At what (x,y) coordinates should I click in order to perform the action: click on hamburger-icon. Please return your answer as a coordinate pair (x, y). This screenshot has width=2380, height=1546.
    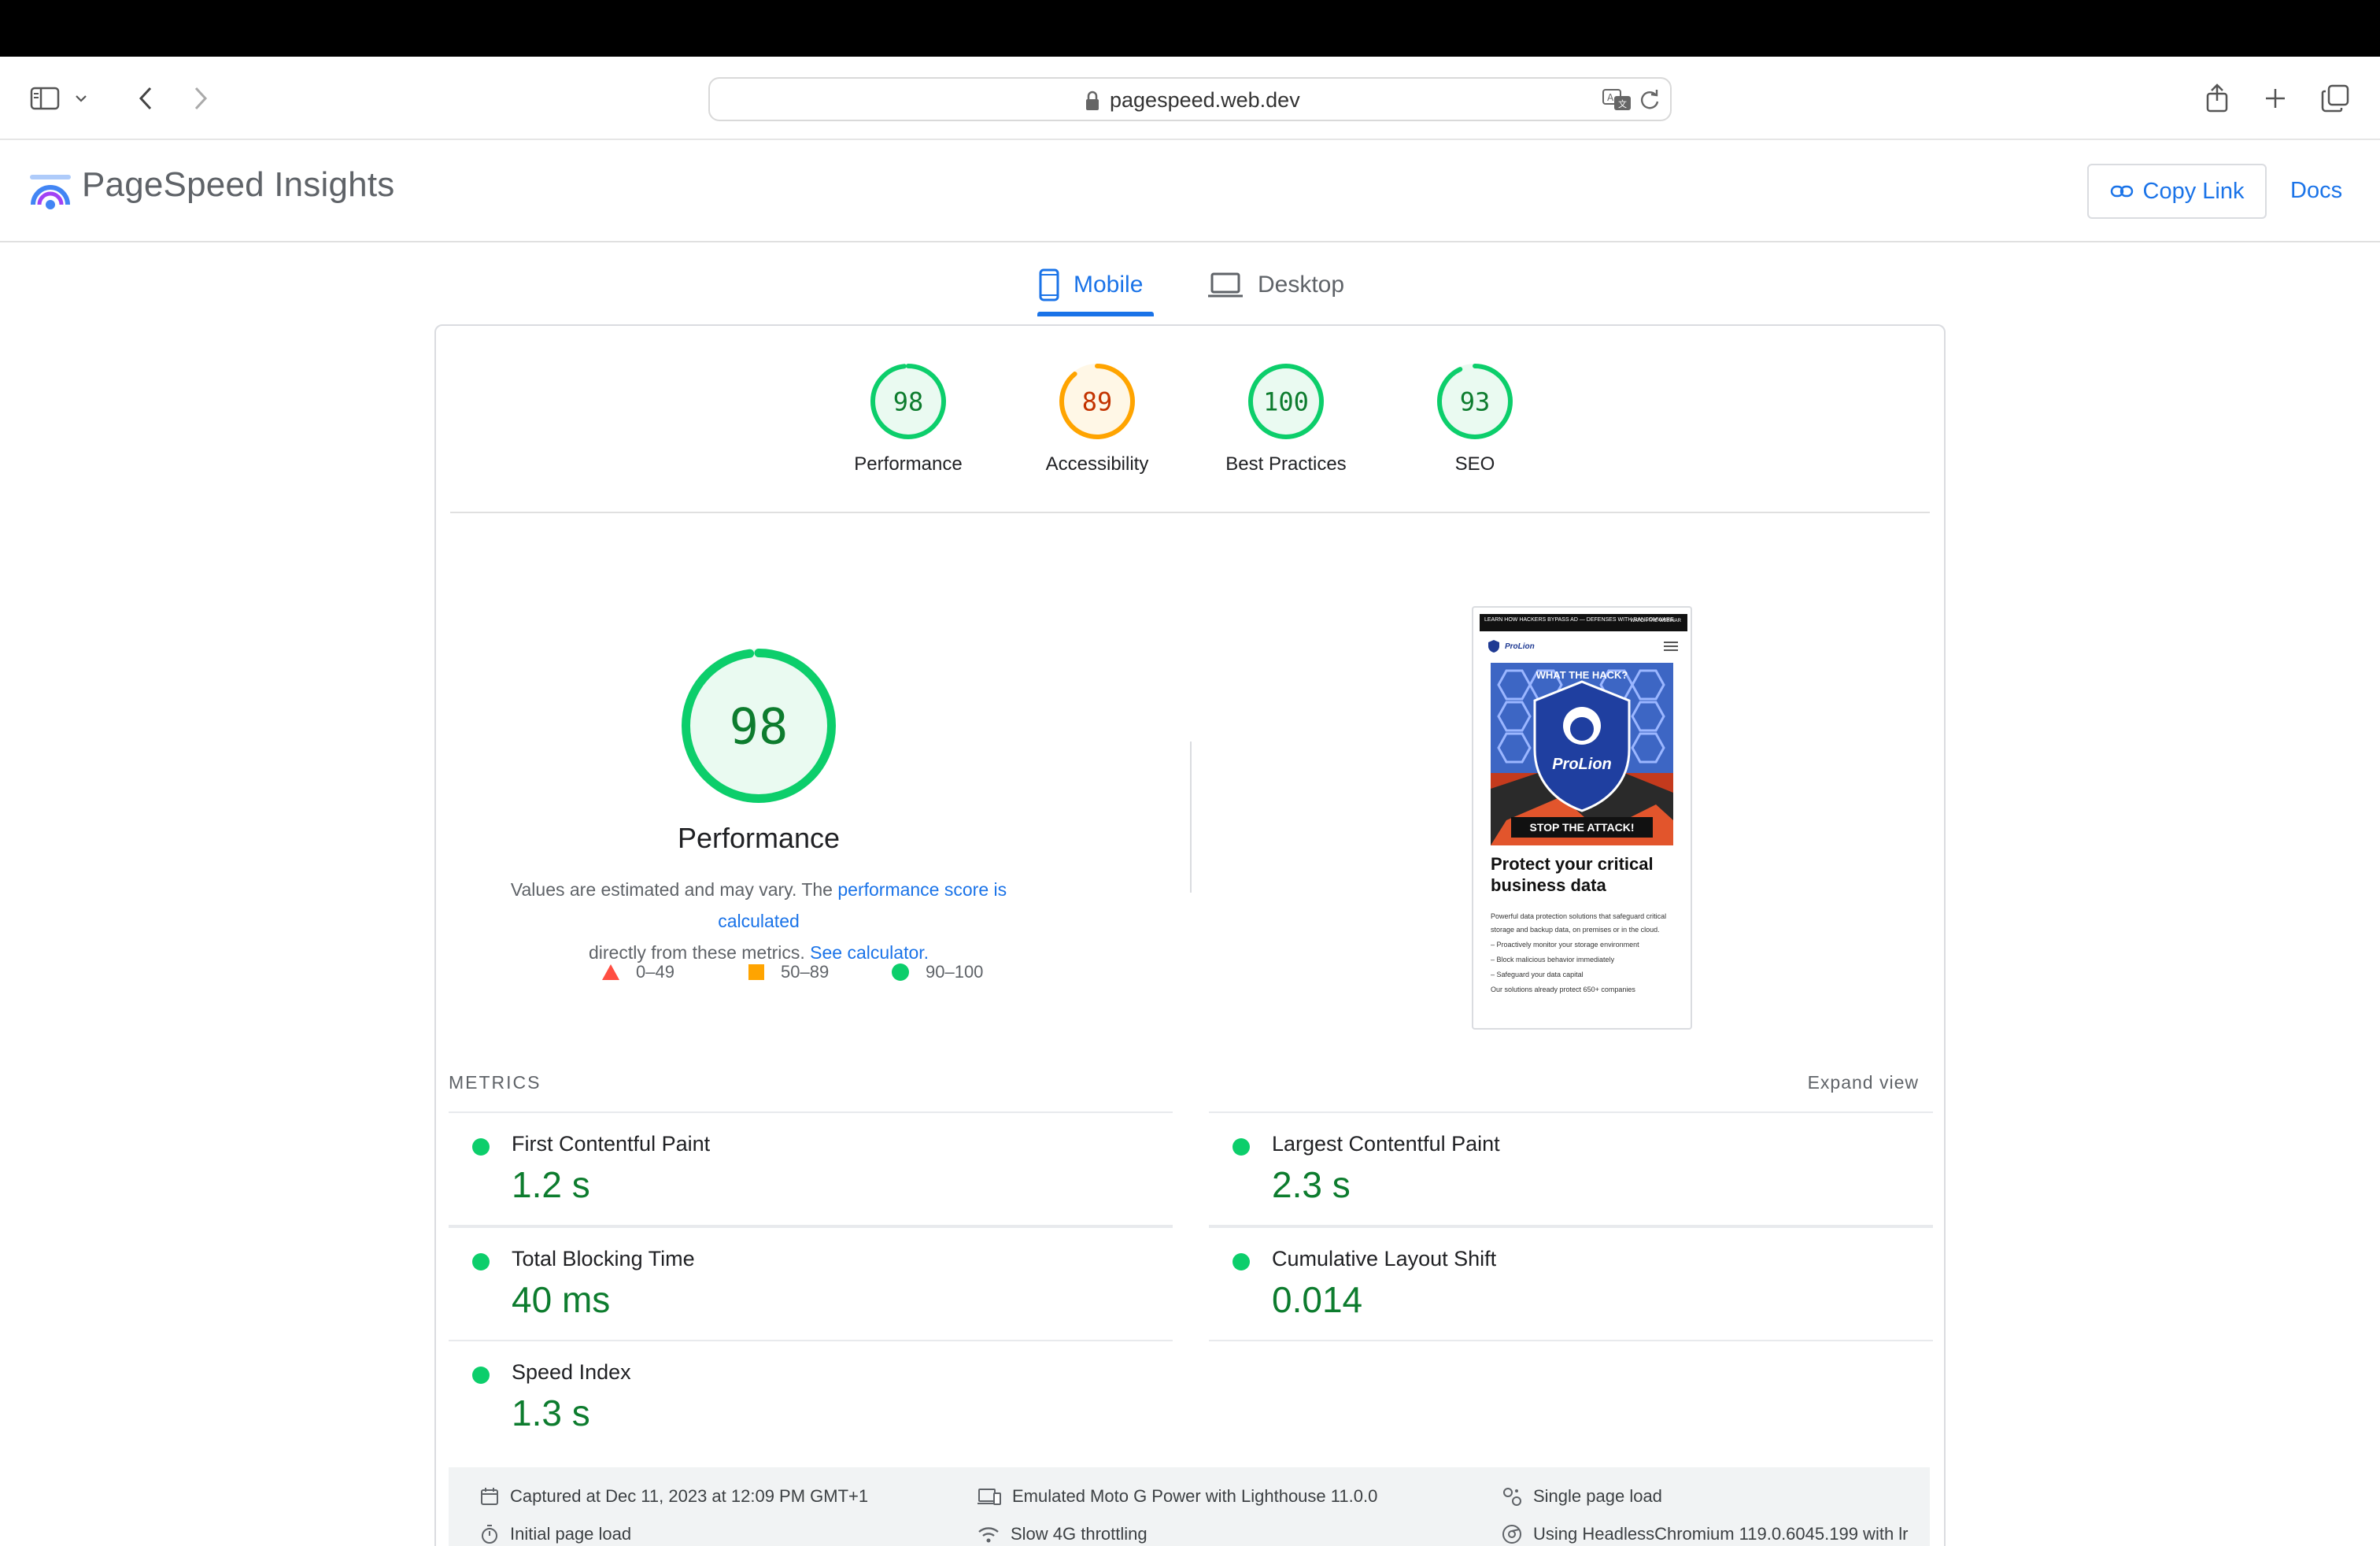
    Looking at the image, I should click on (1671, 647).